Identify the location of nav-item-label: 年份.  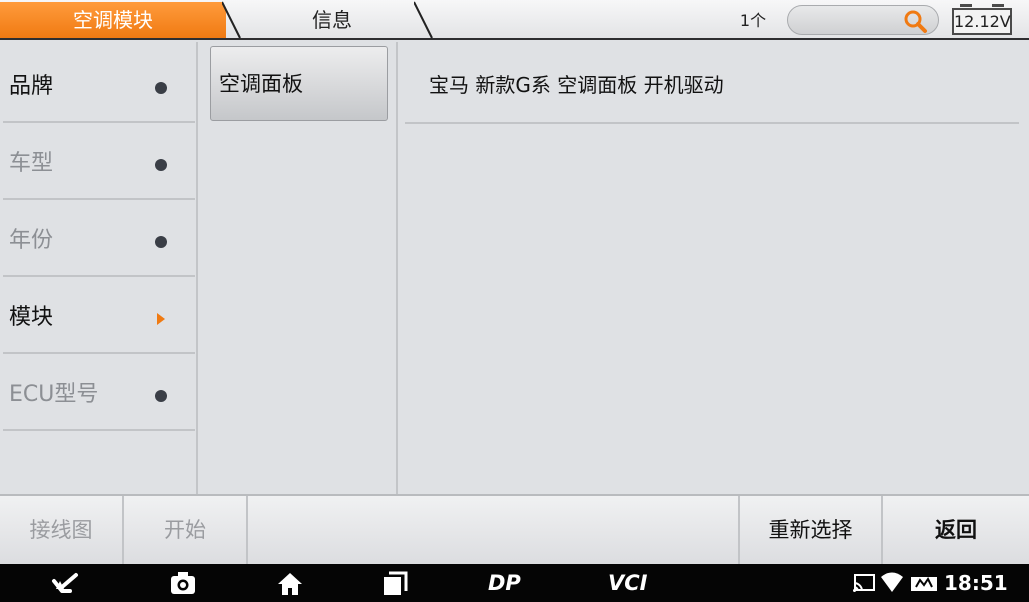
(31, 240).